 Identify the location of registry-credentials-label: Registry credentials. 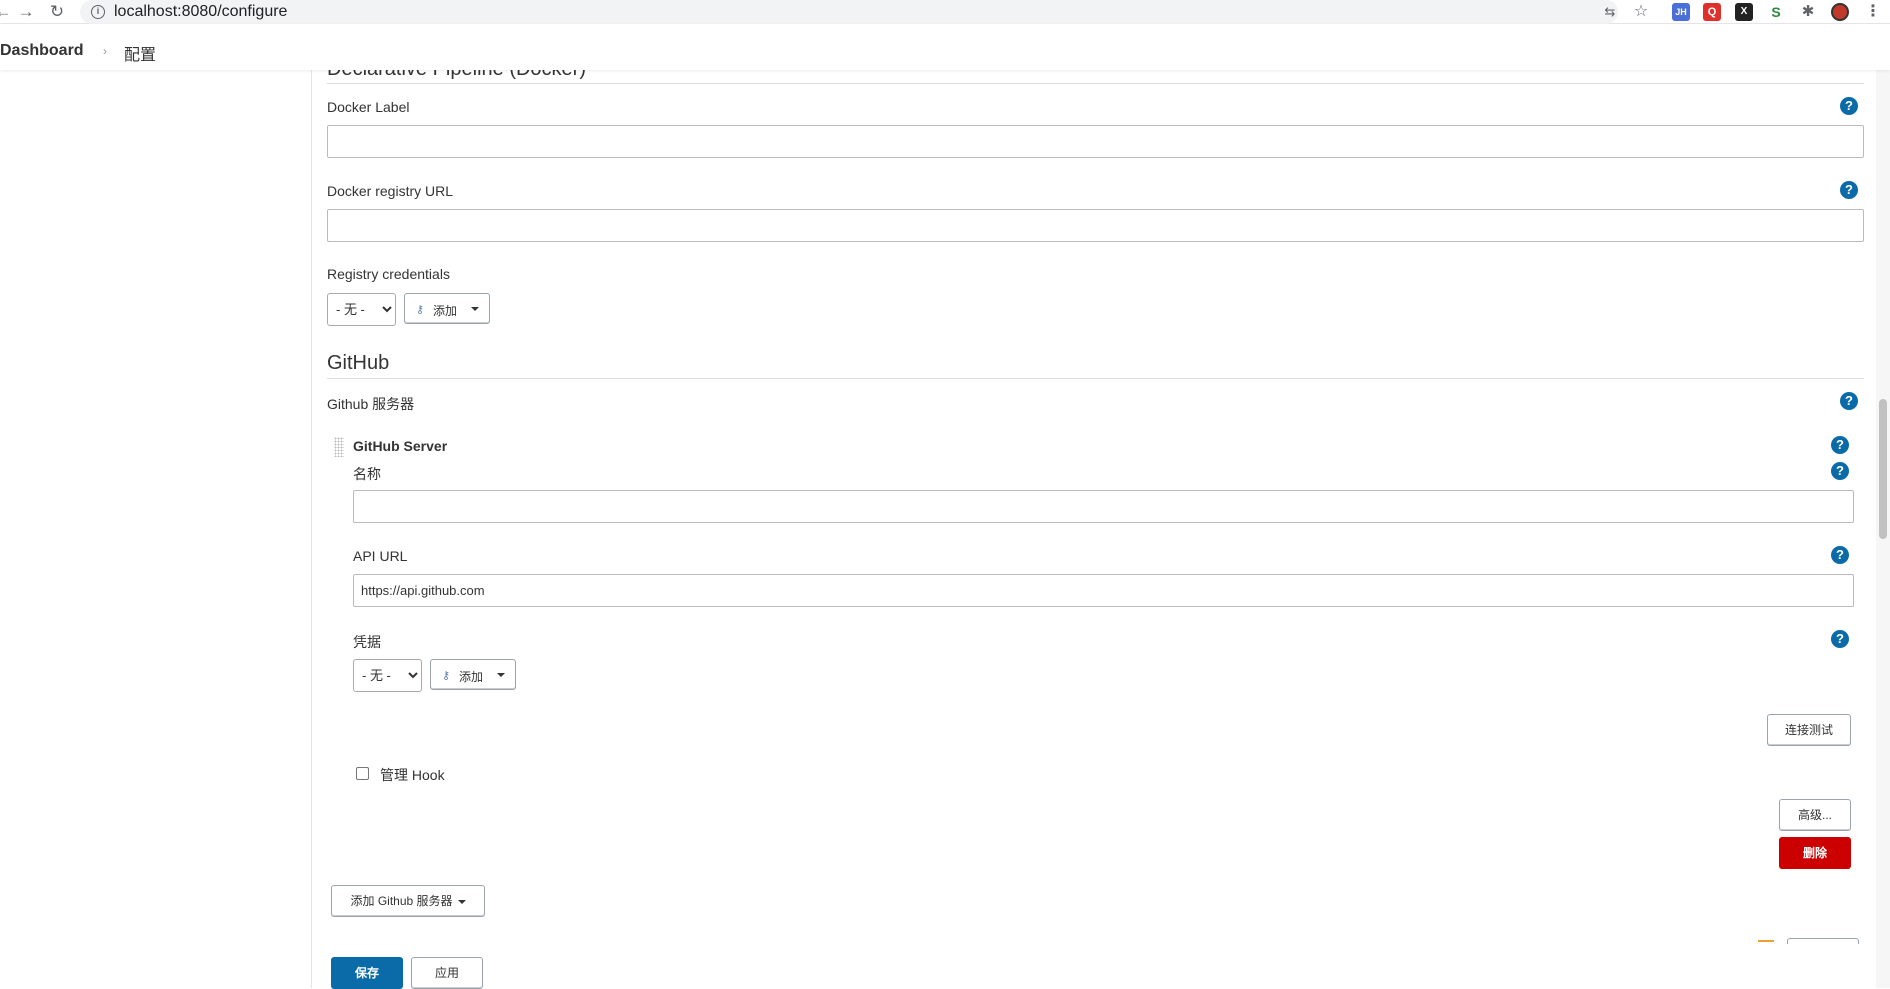
(388, 274).